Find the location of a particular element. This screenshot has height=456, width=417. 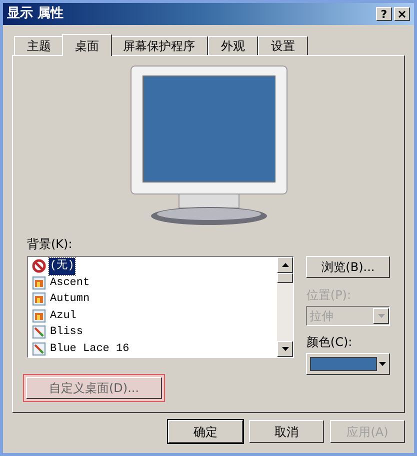

dialog-button: 取消 is located at coordinates (286, 431).